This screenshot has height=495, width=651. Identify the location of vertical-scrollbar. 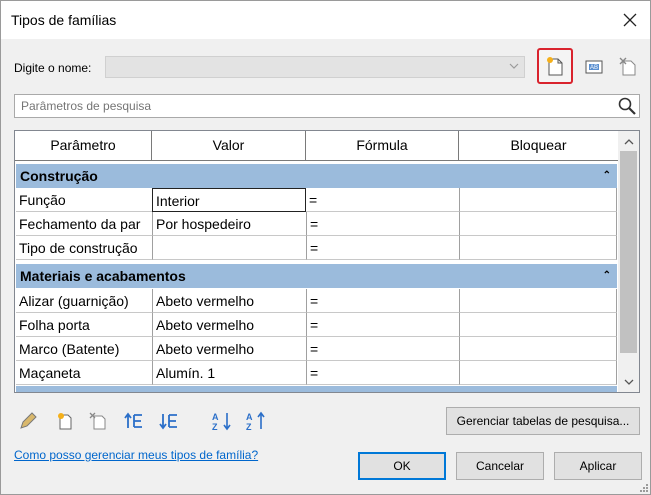
(628, 261).